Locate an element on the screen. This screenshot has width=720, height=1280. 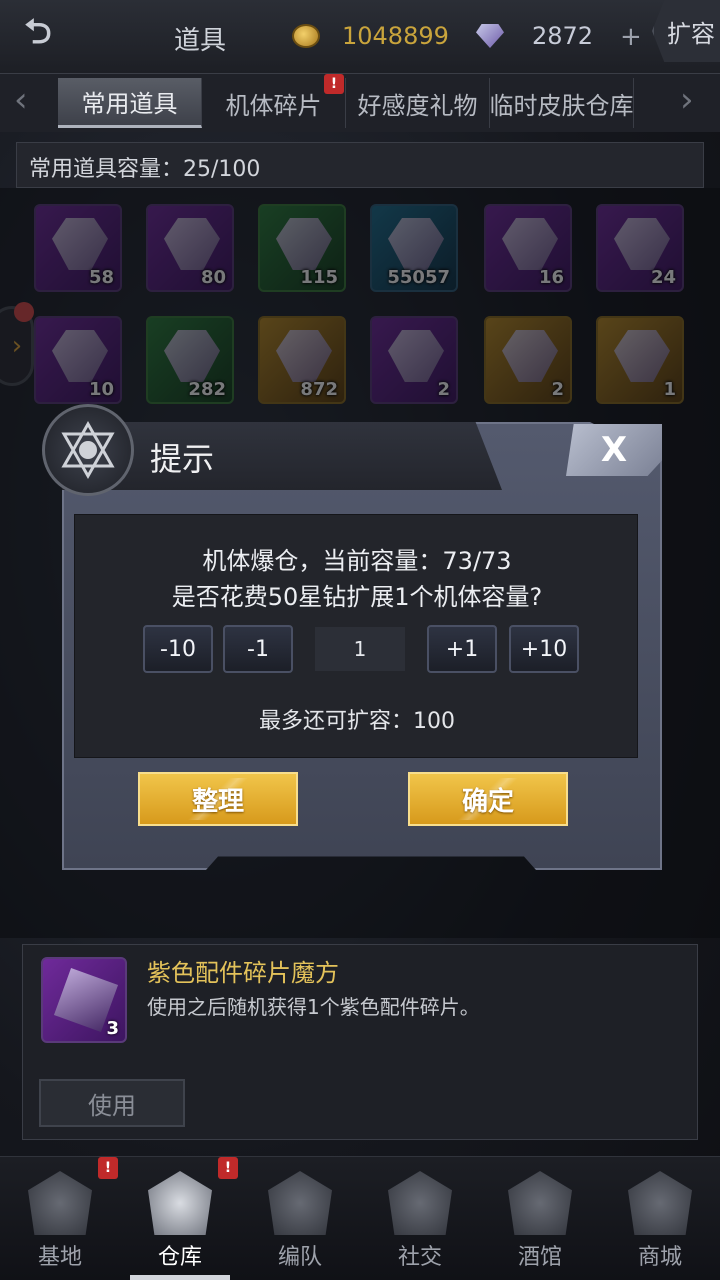
plus-1-button: +1 is located at coordinates (462, 649).